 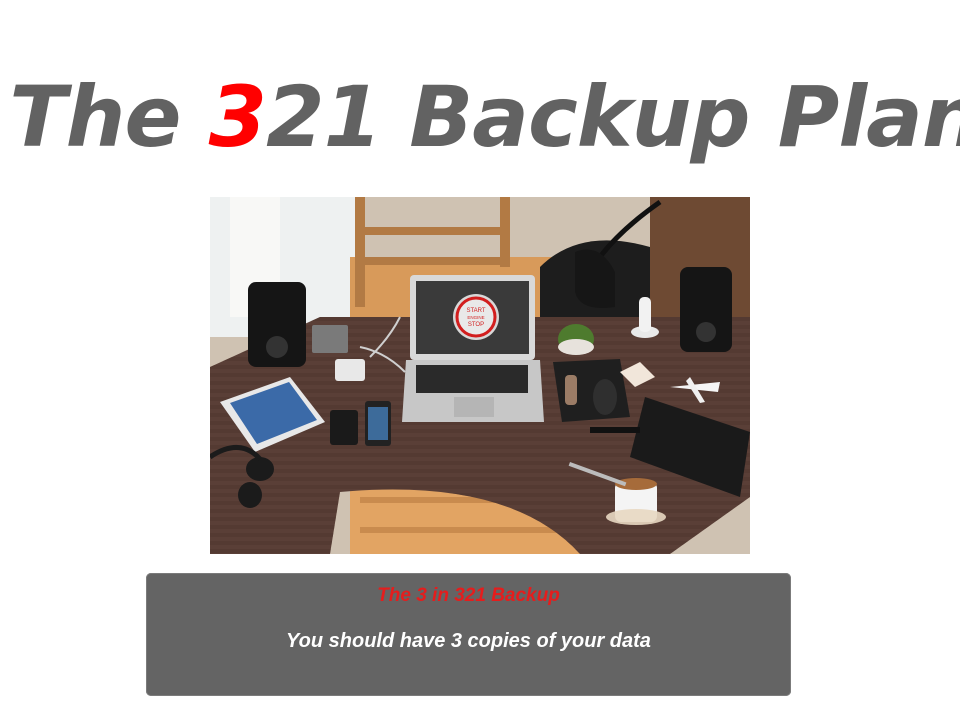 What do you see at coordinates (475, 317) in the screenshot?
I see `engine-label: ENGINE` at bounding box center [475, 317].